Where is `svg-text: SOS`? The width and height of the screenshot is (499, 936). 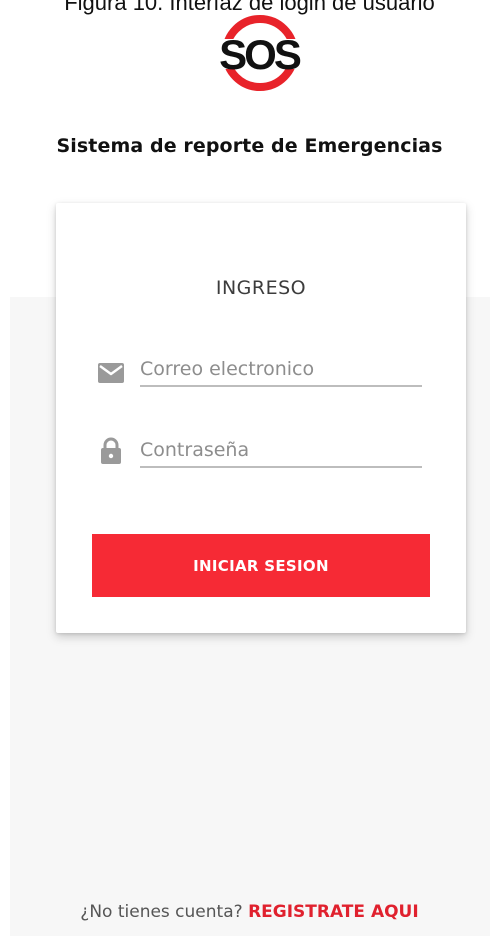
svg-text: SOS is located at coordinates (260, 54).